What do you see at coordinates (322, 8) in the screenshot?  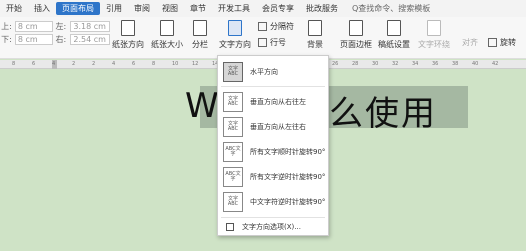 I see `tab-correction: 批改服务` at bounding box center [322, 8].